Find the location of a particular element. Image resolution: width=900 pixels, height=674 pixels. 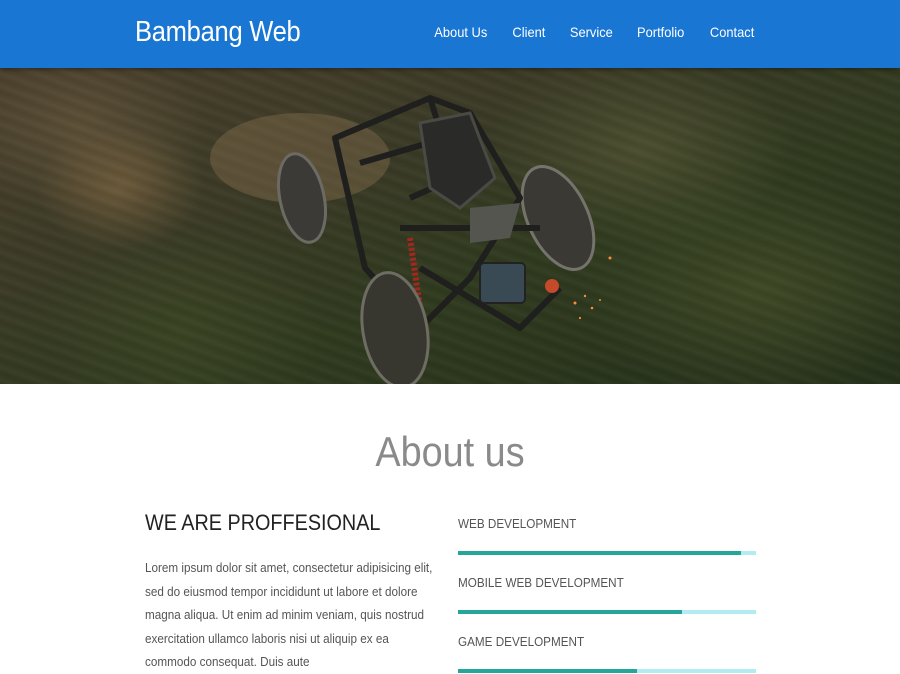

nav-link-about-us: About Us is located at coordinates (461, 32).